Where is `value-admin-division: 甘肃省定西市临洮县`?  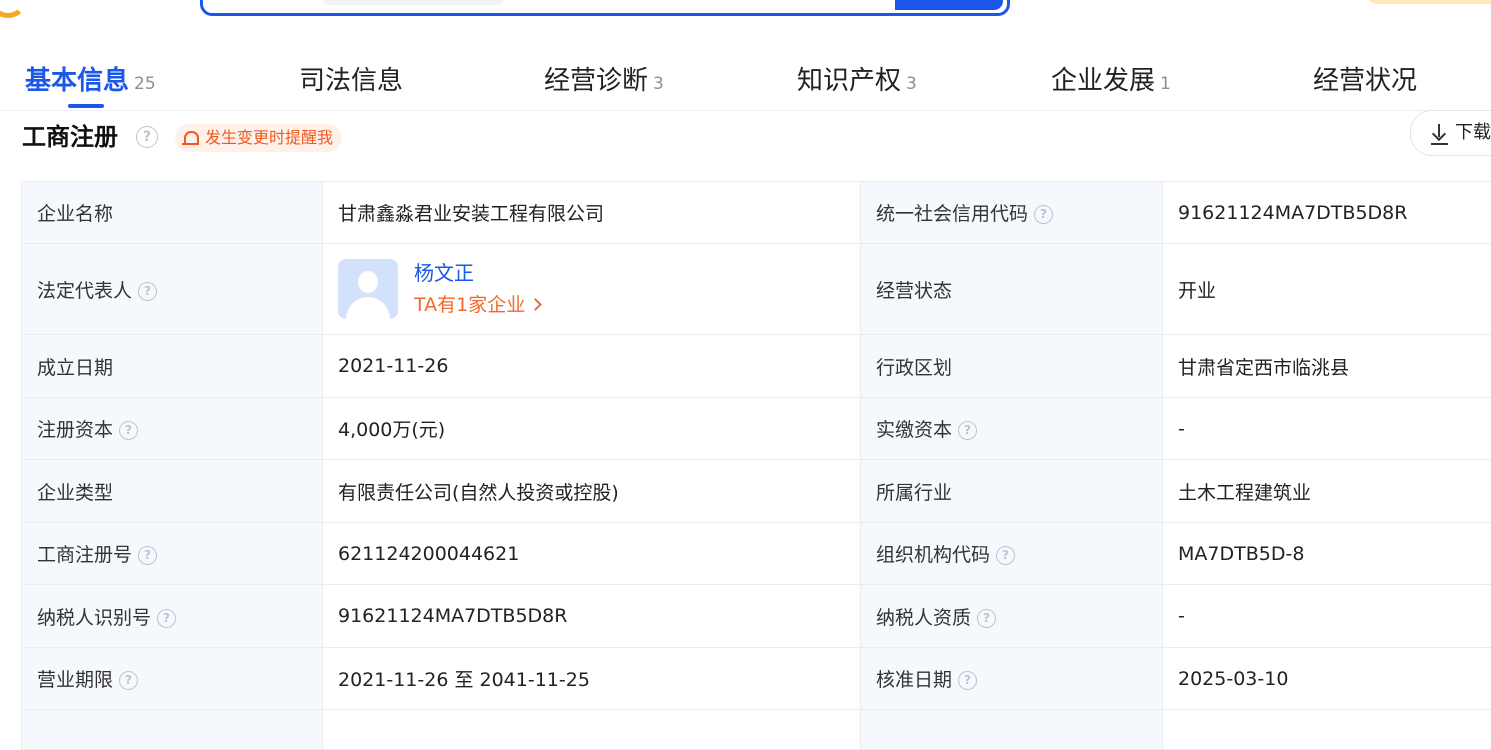 value-admin-division: 甘肃省定西市临洮县 is located at coordinates (1327, 366).